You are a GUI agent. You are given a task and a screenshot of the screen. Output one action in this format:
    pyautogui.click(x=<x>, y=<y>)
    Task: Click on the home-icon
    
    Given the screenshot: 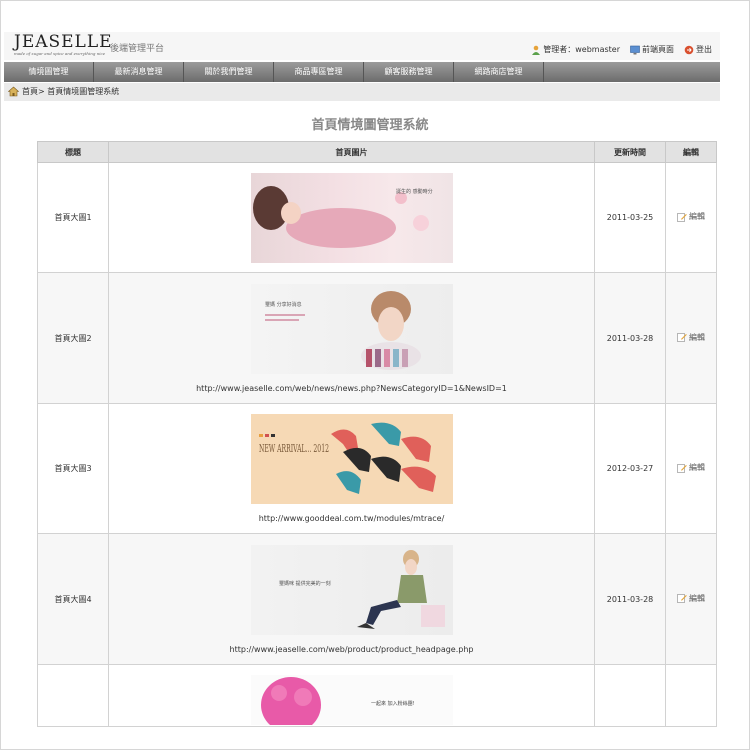 What is the action you would take?
    pyautogui.click(x=13, y=91)
    